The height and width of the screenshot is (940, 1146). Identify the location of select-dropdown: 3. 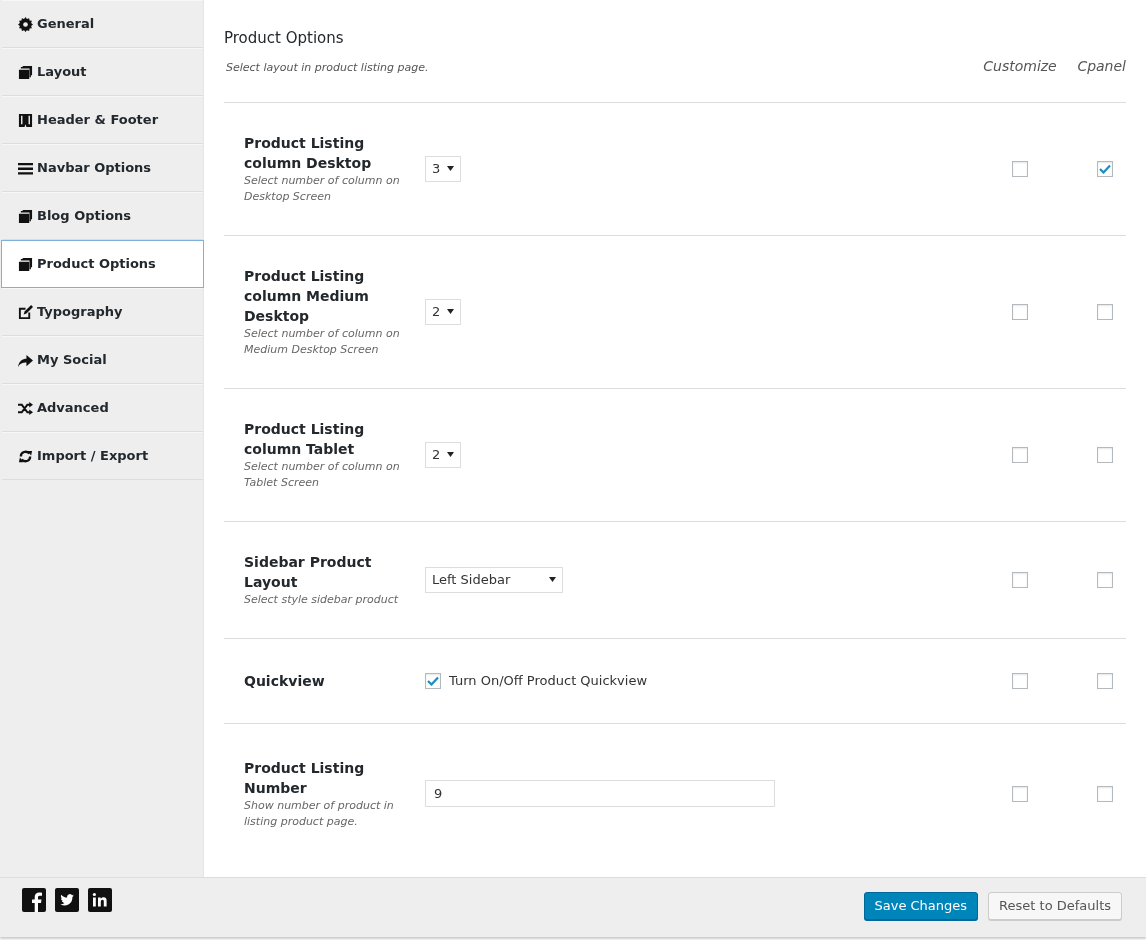
(443, 168).